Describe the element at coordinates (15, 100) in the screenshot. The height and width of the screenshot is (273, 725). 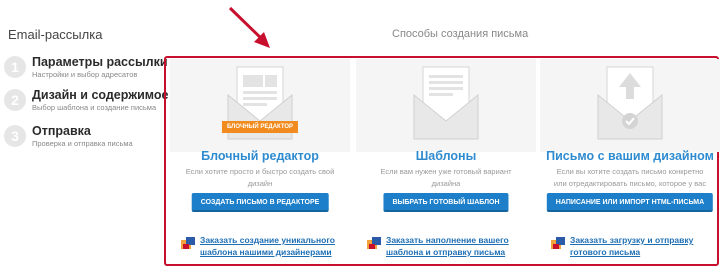
I see `step-number: 2` at that location.